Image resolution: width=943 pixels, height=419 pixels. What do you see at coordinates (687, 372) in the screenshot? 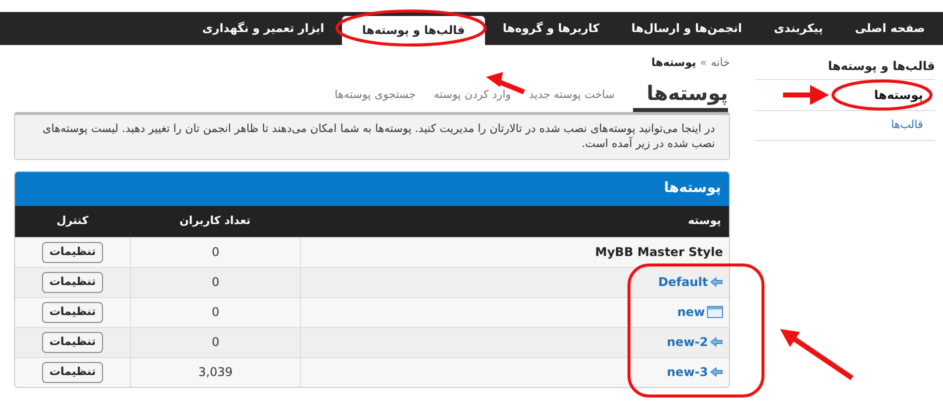
I see `theme-link: new-3` at bounding box center [687, 372].